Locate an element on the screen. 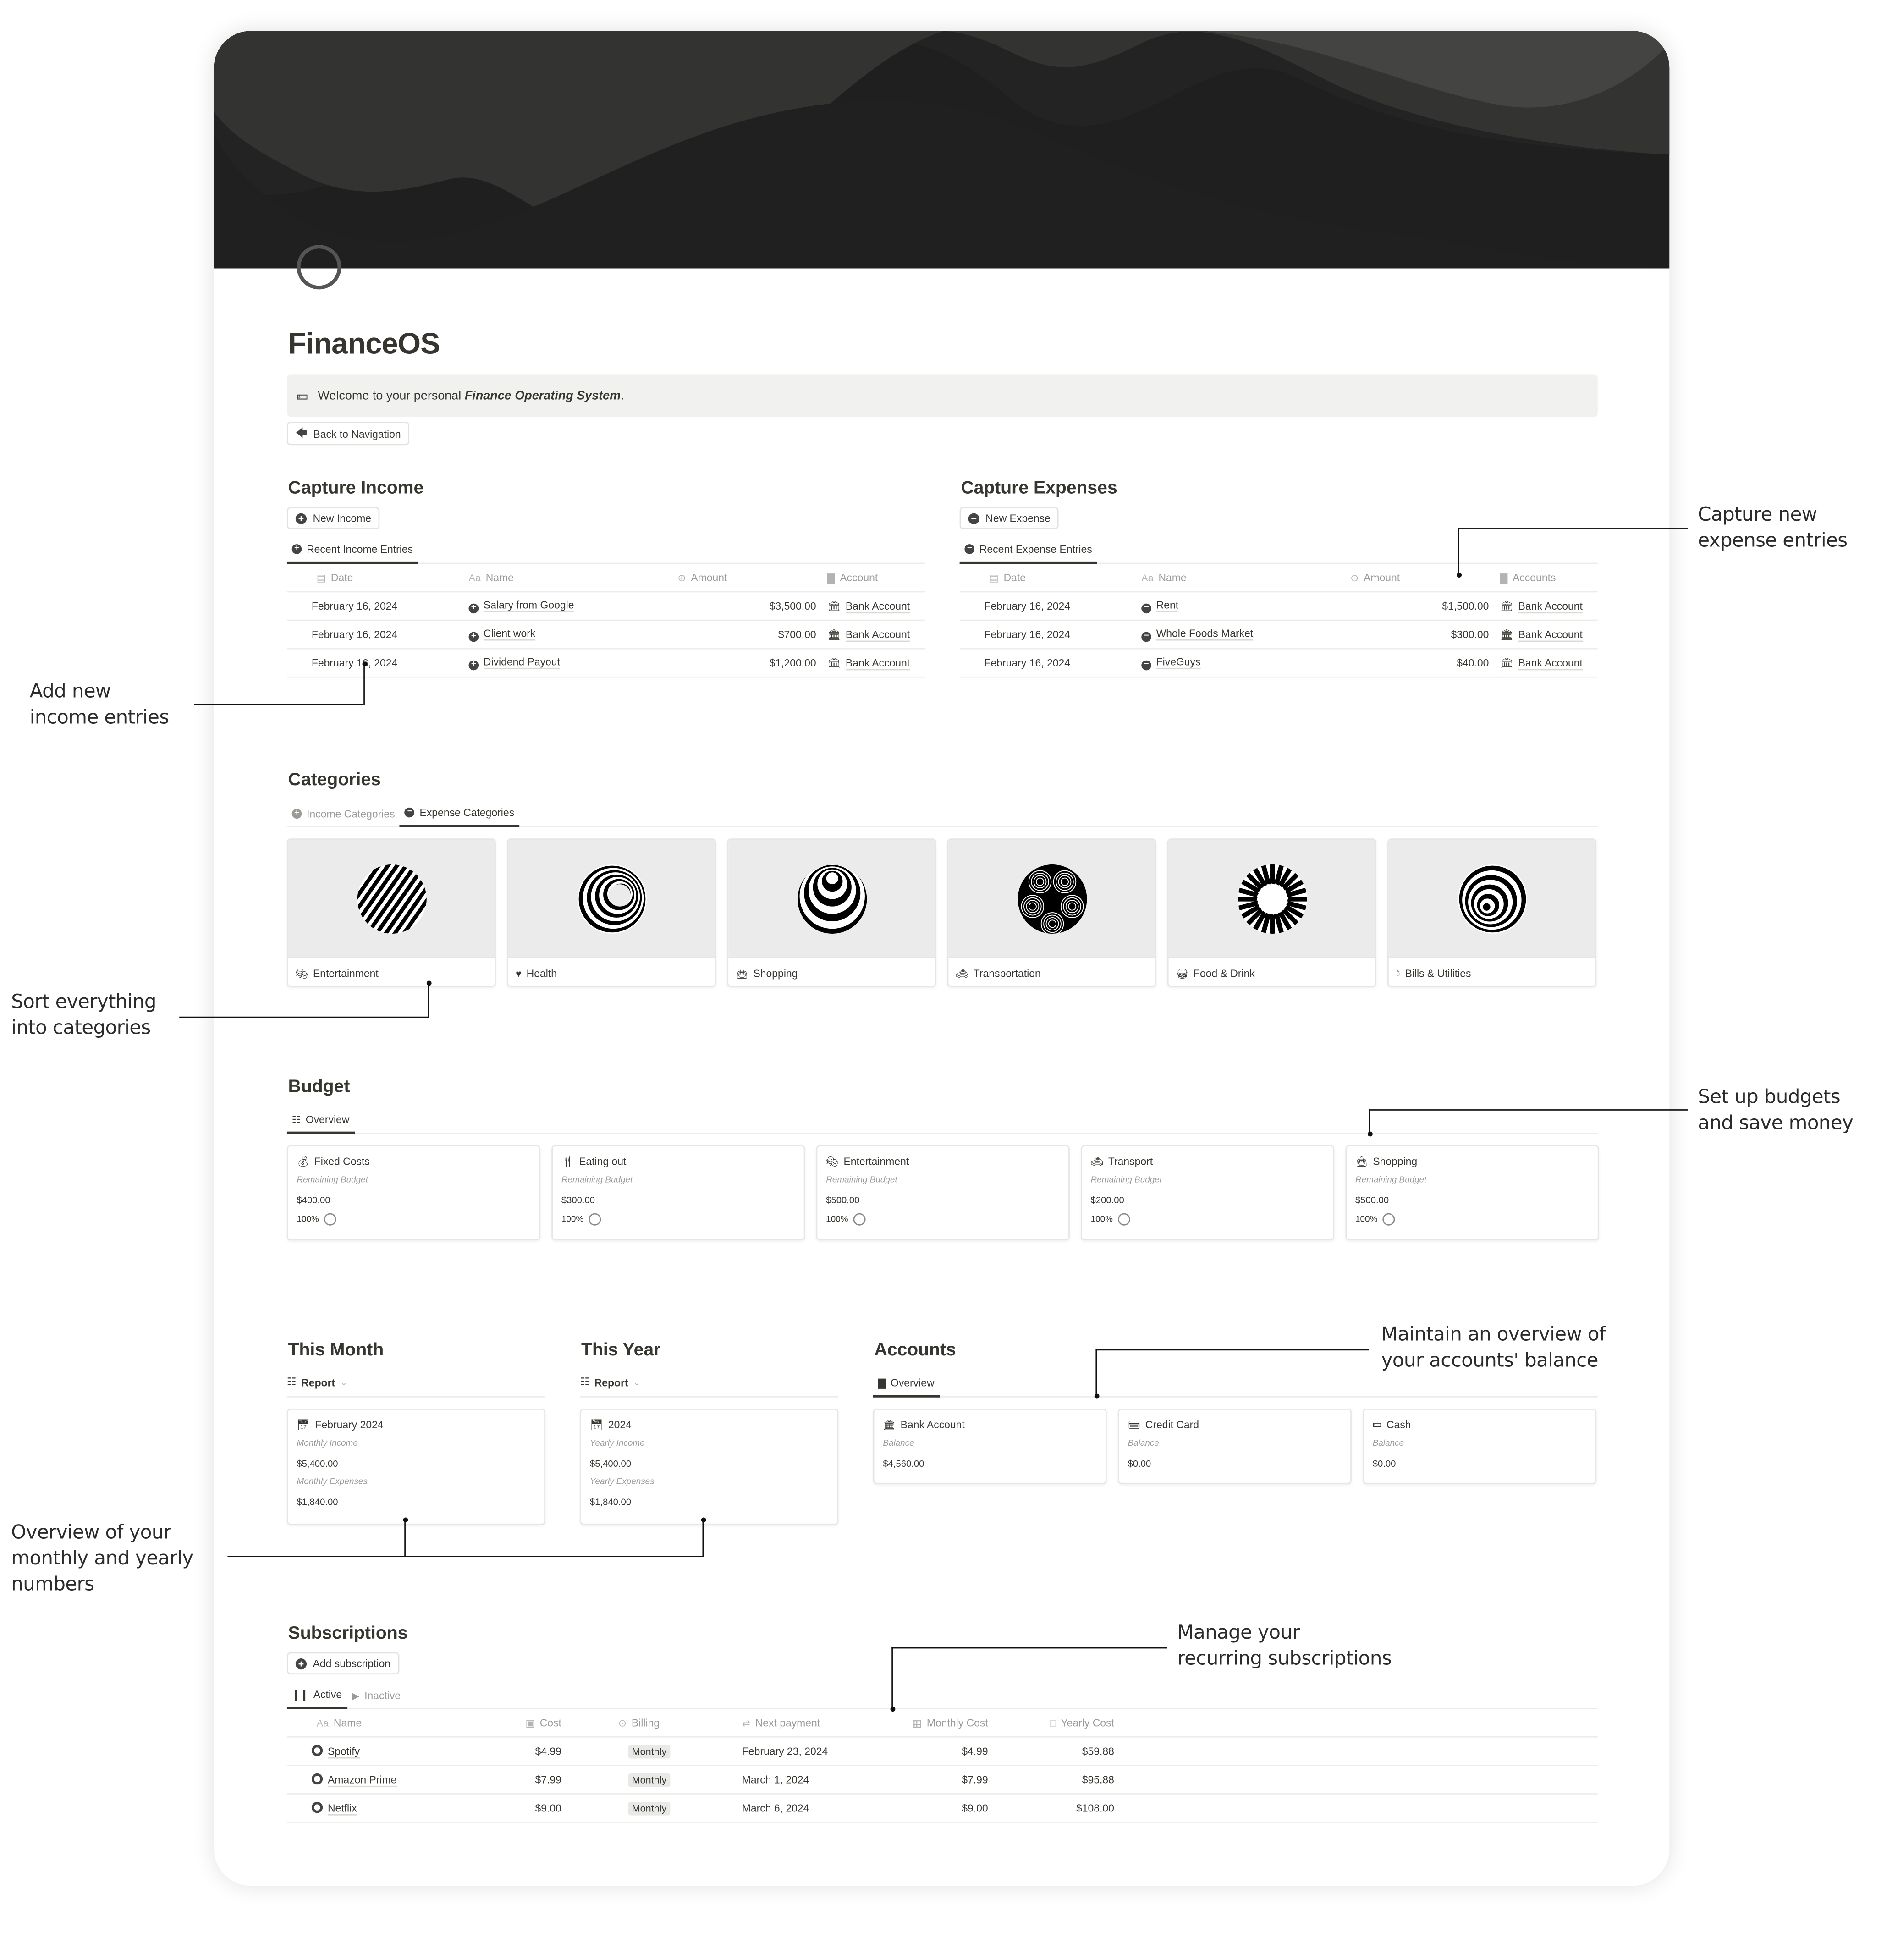  entry-name-link: Rent is located at coordinates (1167, 605).